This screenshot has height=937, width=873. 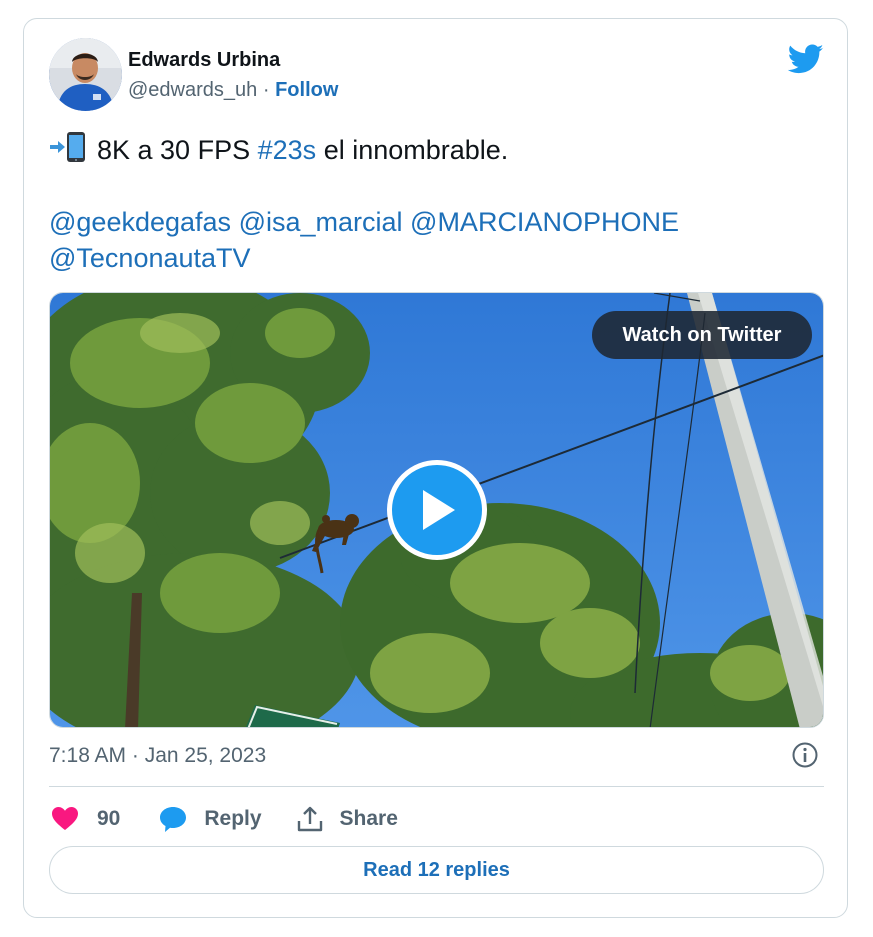 I want to click on action-bar: 90 Reply Share, so click(x=223, y=819).